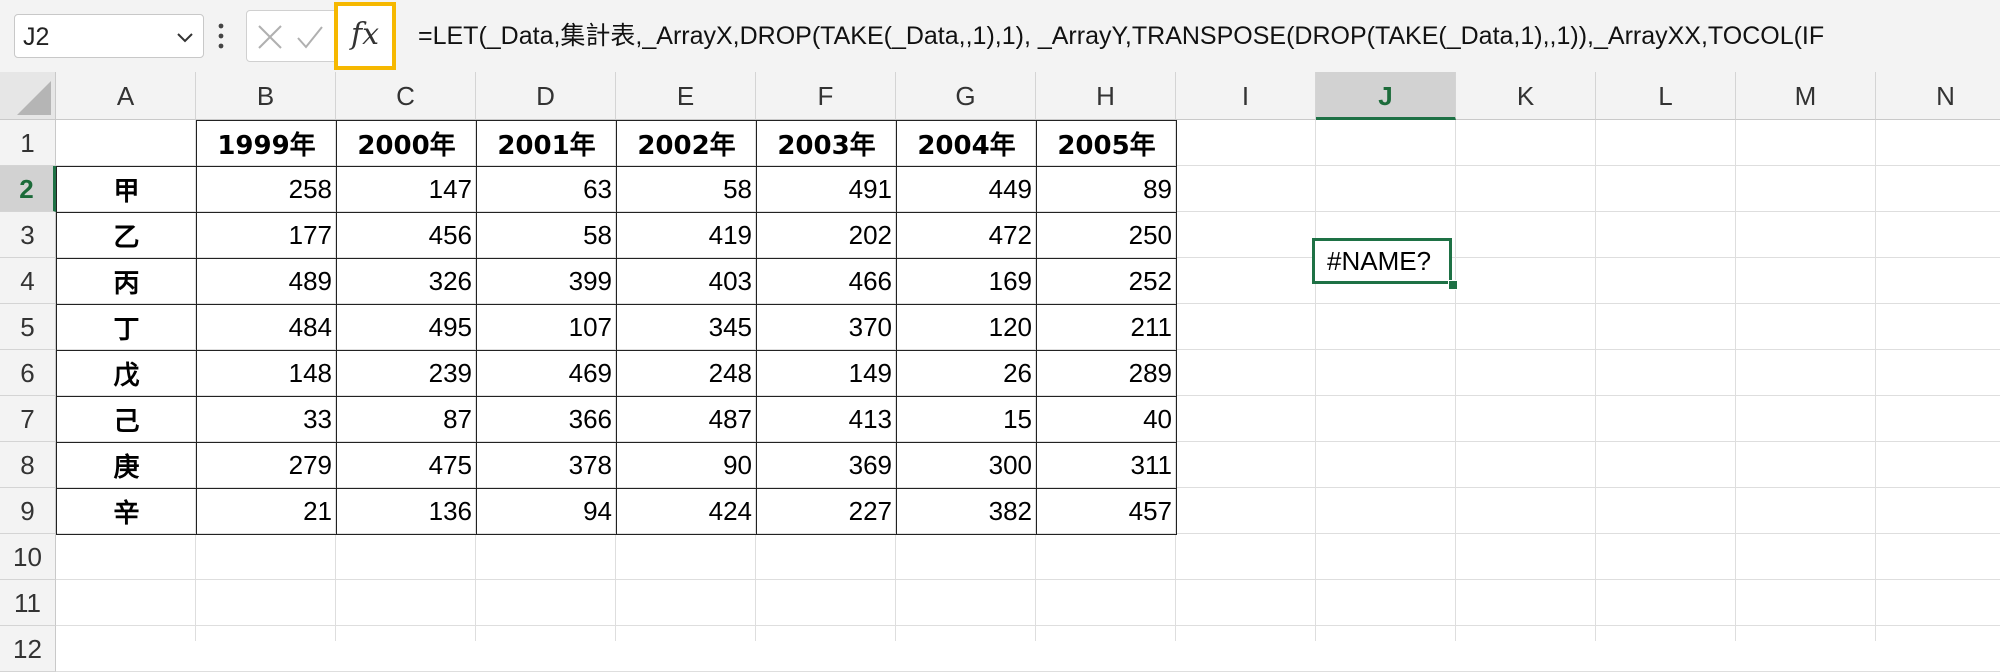 The width and height of the screenshot is (2000, 672). Describe the element at coordinates (1382, 261) in the screenshot. I see `active-cell: #NAME?` at that location.